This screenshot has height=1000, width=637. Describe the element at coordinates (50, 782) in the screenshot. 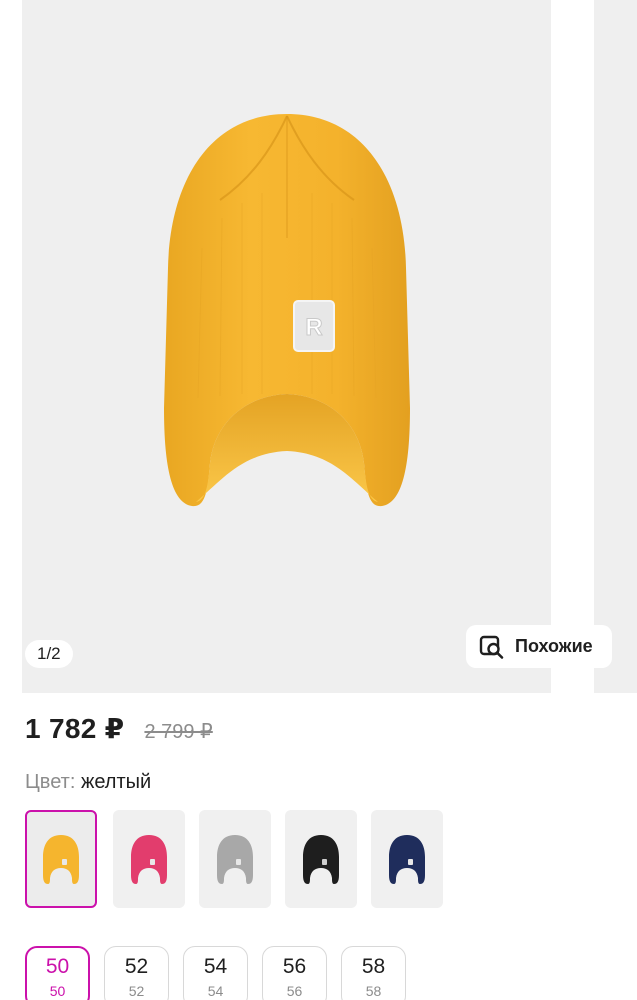

I see `color-label: Цвет:` at that location.